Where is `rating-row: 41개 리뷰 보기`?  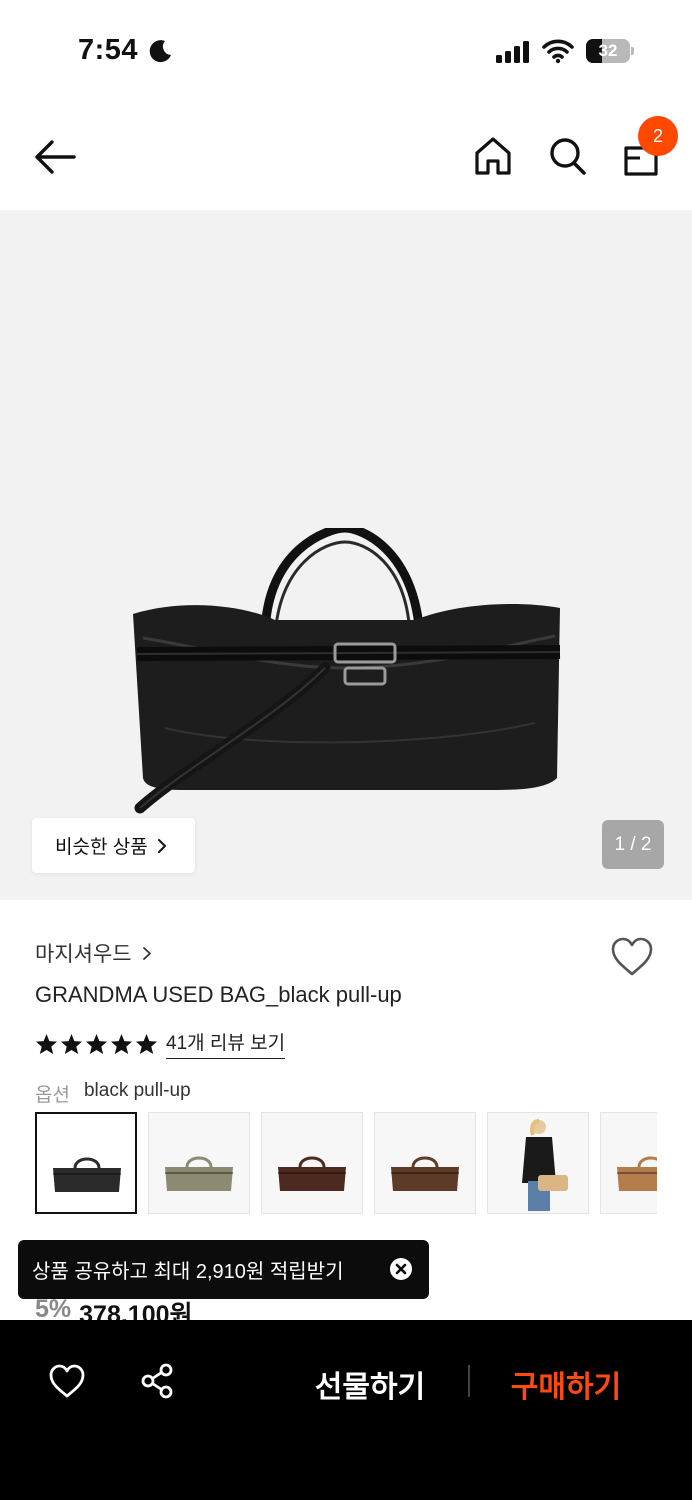
rating-row: 41개 리뷰 보기 is located at coordinates (160, 1043).